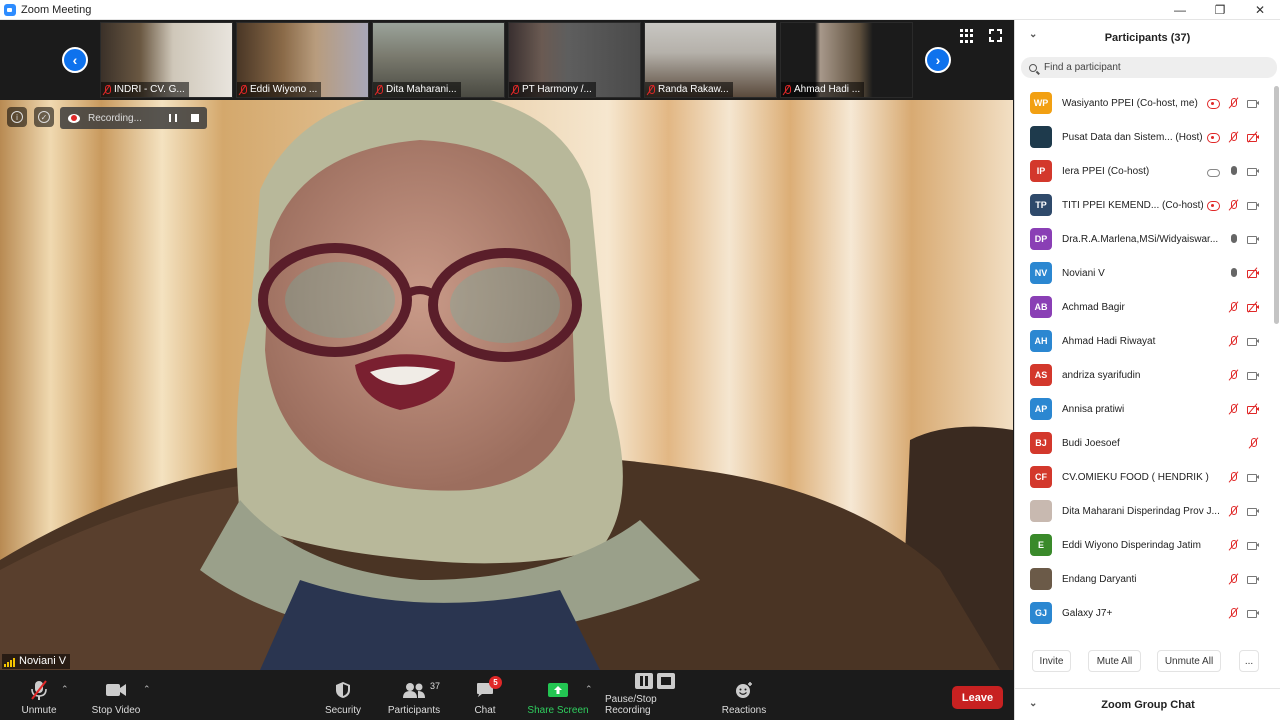 This screenshot has height=720, width=1280. I want to click on participant-search-input: Find a participant, so click(1149, 67).